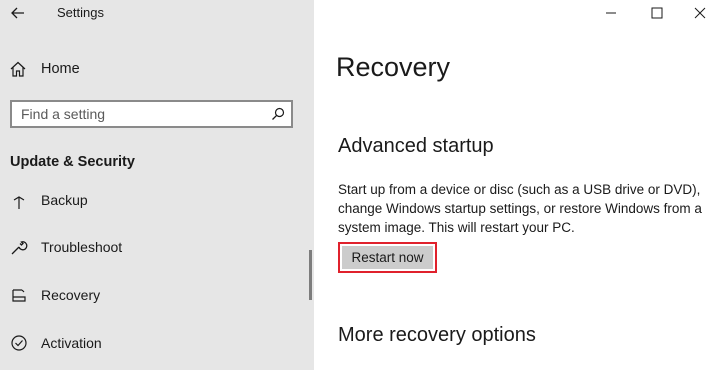  I want to click on back-button, so click(18, 13).